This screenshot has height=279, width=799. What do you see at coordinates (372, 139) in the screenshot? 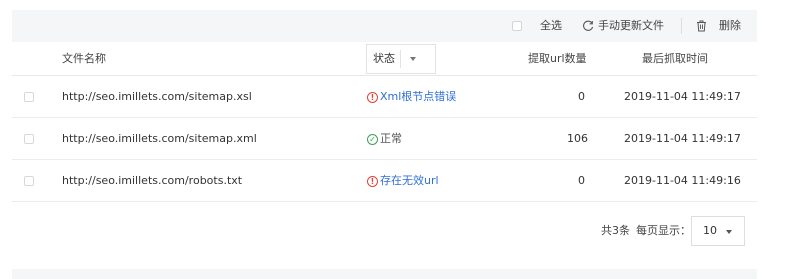
I see `check-circle-icon: ✓` at bounding box center [372, 139].